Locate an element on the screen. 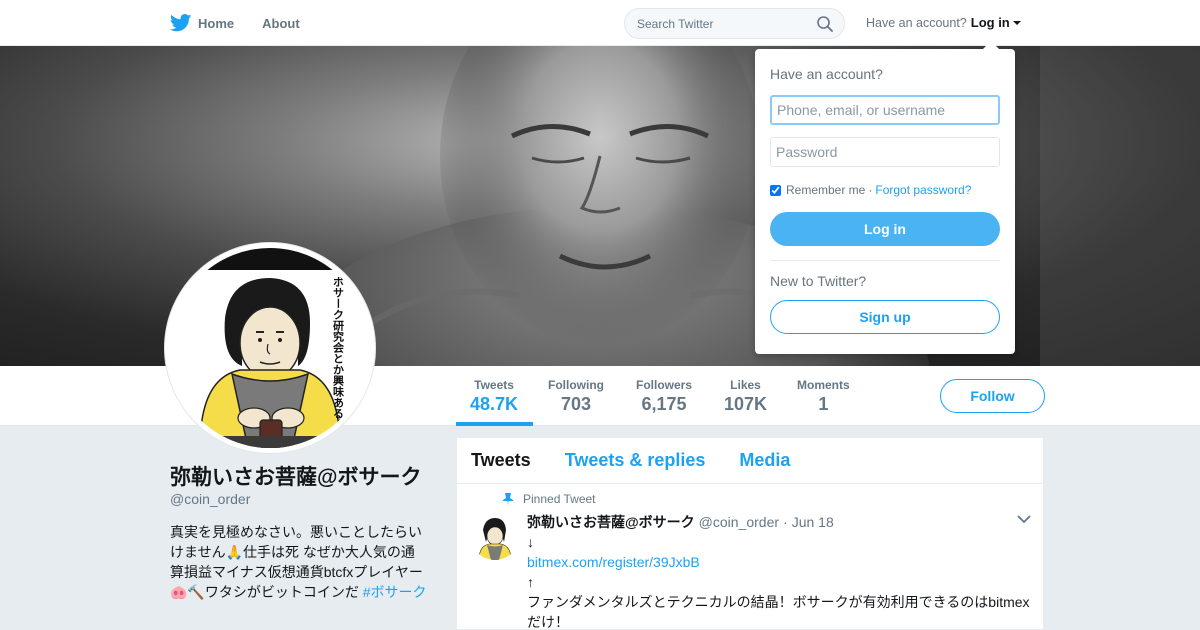  nav-left-group: Home About is located at coordinates (249, 23).